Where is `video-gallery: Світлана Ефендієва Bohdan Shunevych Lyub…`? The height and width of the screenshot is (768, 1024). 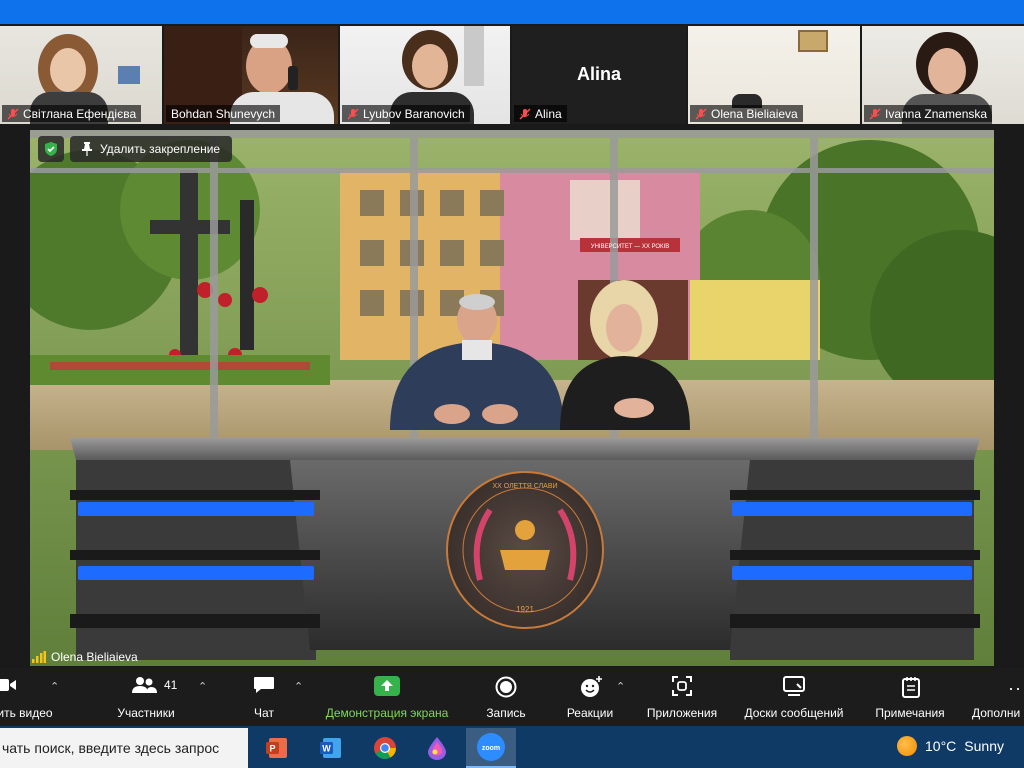
video-gallery: Світлана Ефендієва Bohdan Shunevych Lyub… is located at coordinates (512, 76).